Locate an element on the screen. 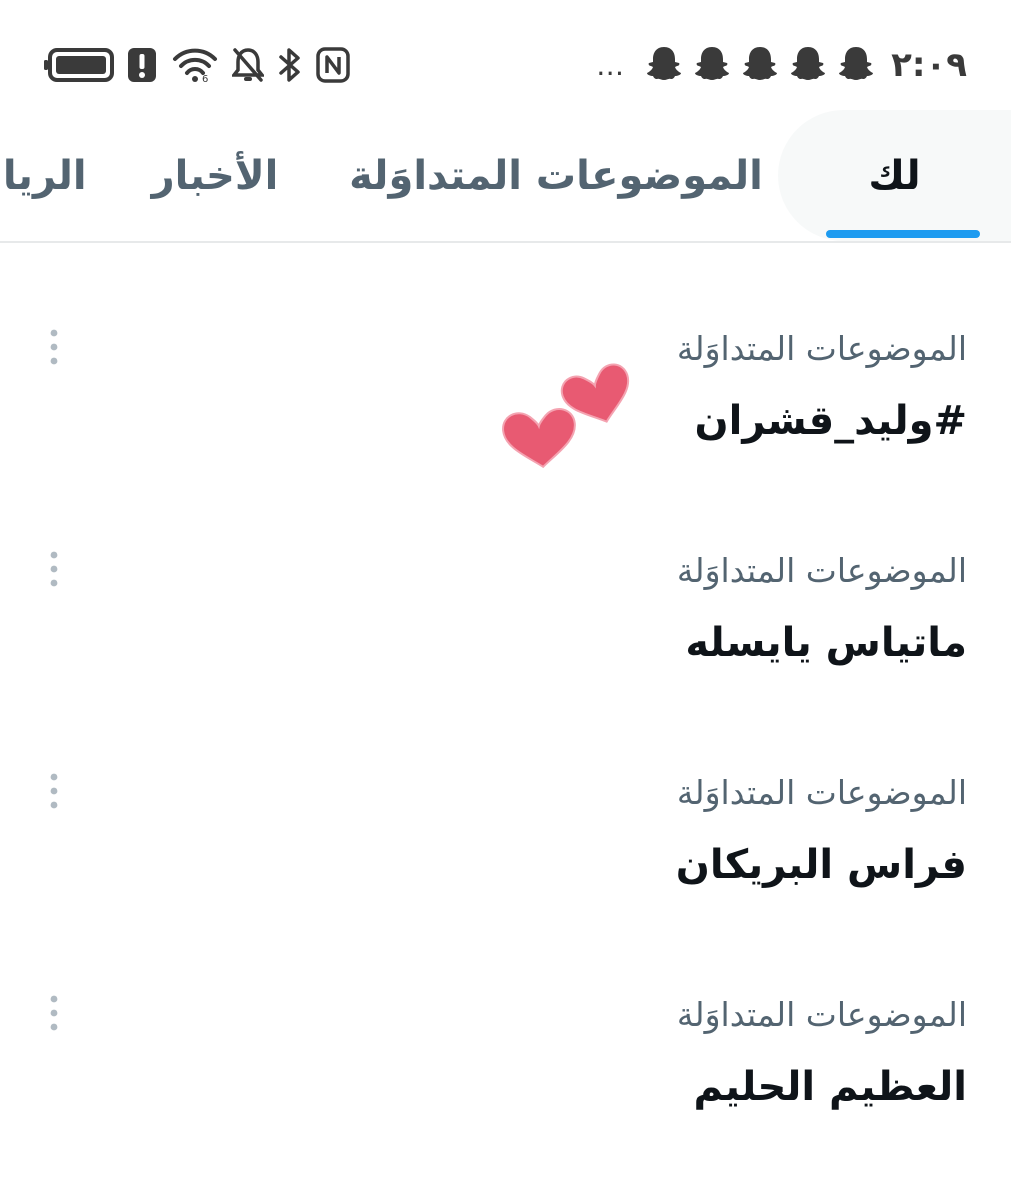  nfc-icon is located at coordinates (333, 65).